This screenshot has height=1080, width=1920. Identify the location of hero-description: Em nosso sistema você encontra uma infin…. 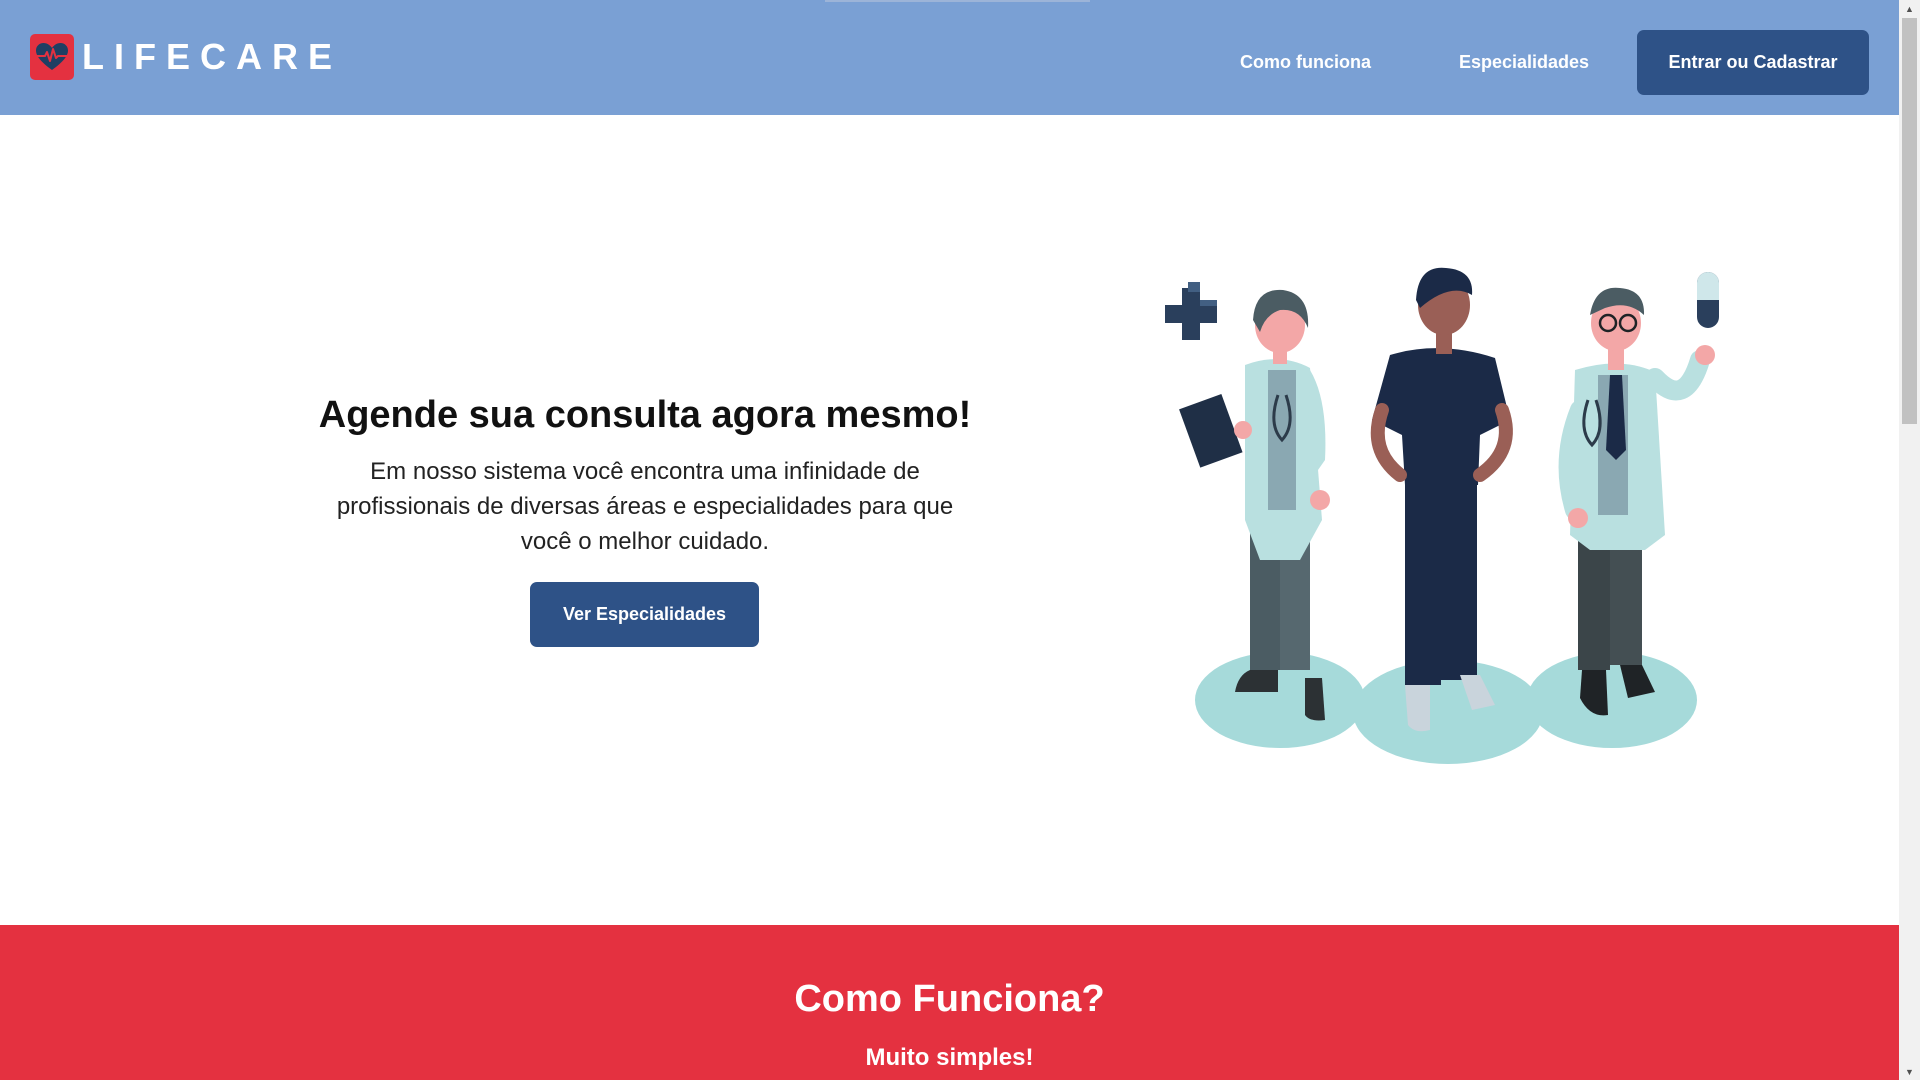
(645, 506).